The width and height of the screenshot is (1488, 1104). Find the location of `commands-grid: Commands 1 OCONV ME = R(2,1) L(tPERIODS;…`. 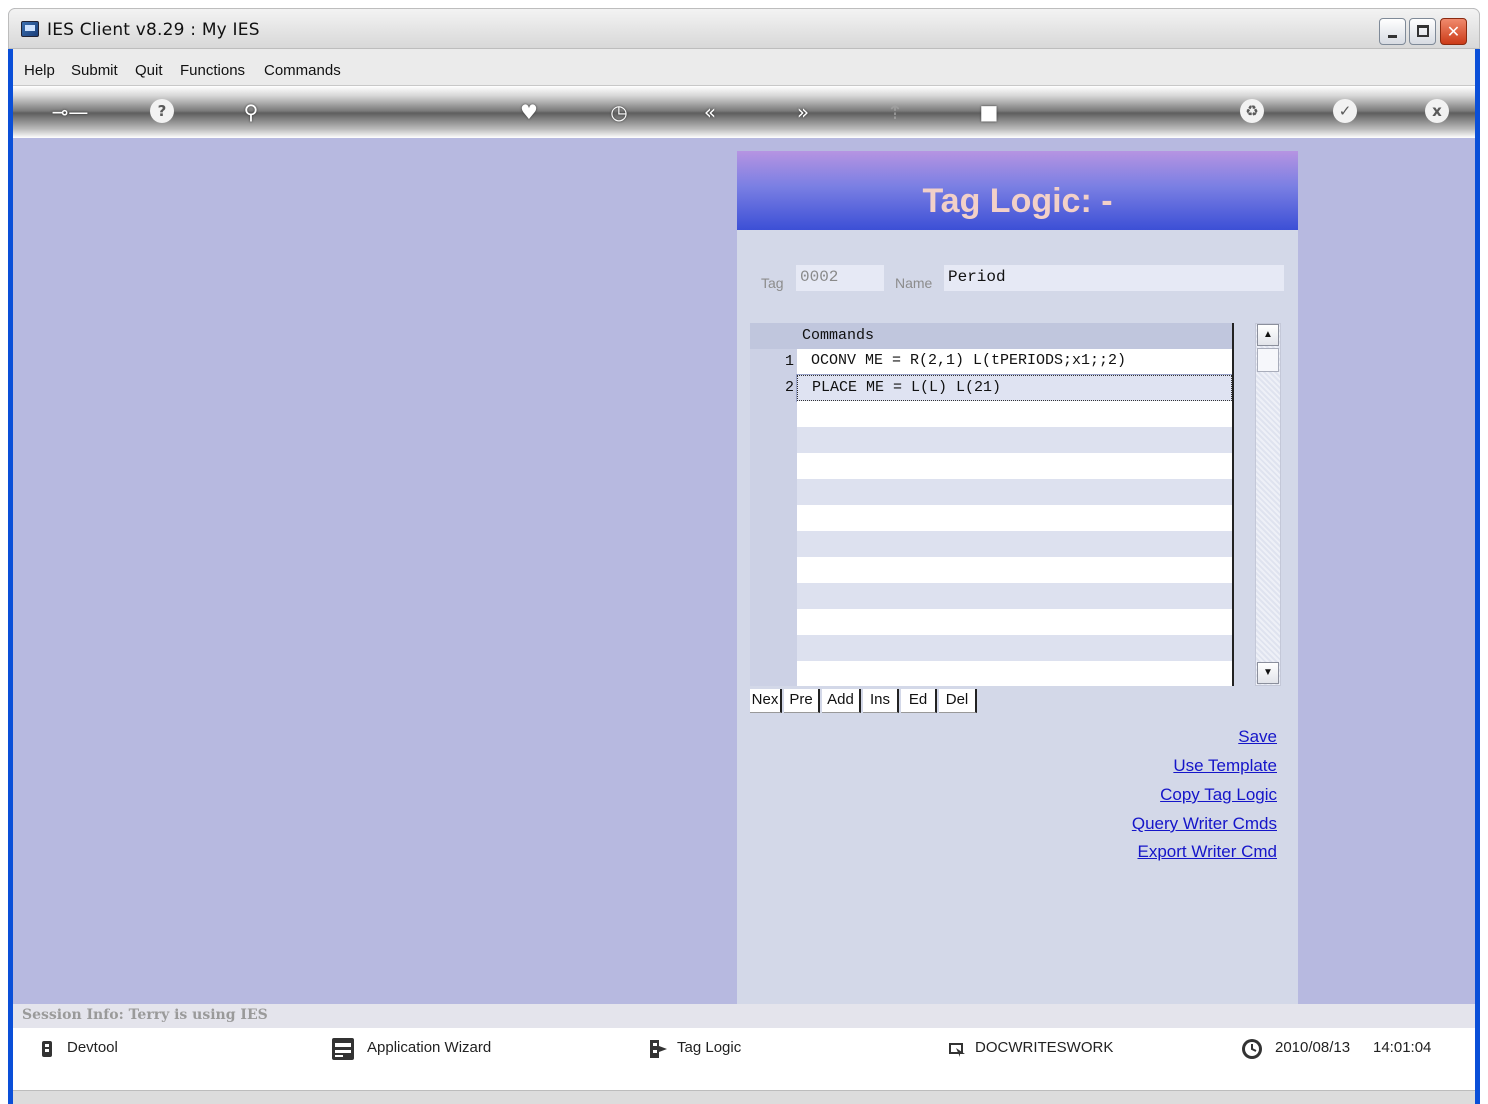

commands-grid: Commands 1 OCONV ME = R(2,1) L(tPERIODS;… is located at coordinates (992, 504).